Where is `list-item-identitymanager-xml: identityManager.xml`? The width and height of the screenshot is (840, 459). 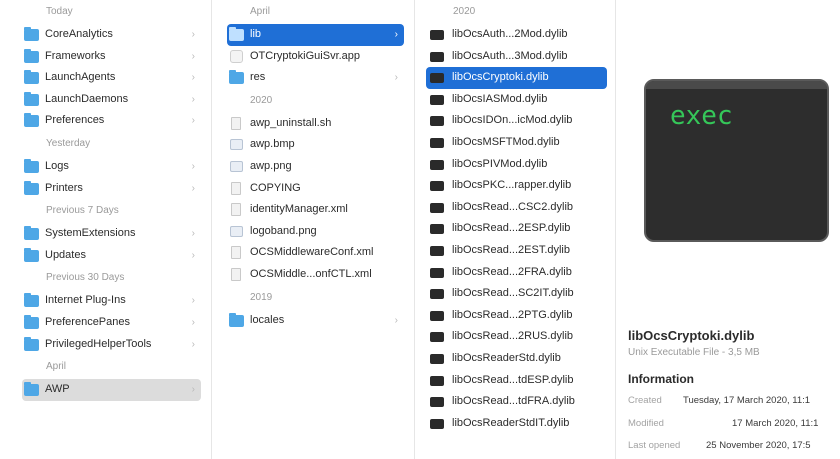 list-item-identitymanager-xml: identityManager.xml is located at coordinates (315, 210).